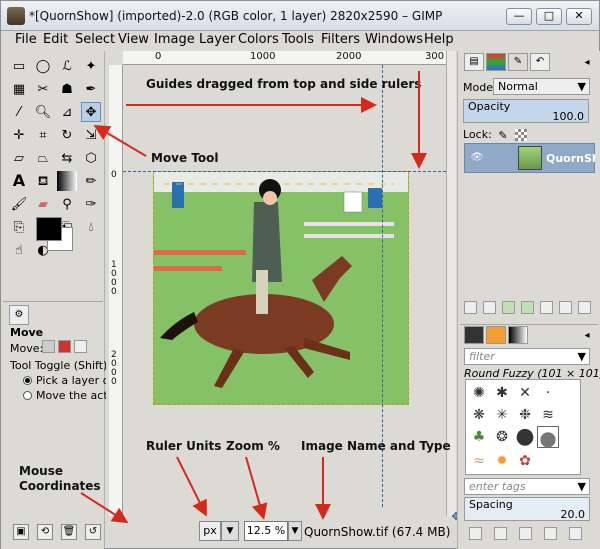  Describe the element at coordinates (256, 488) in the screenshot. I see `zoom-arrow` at that location.